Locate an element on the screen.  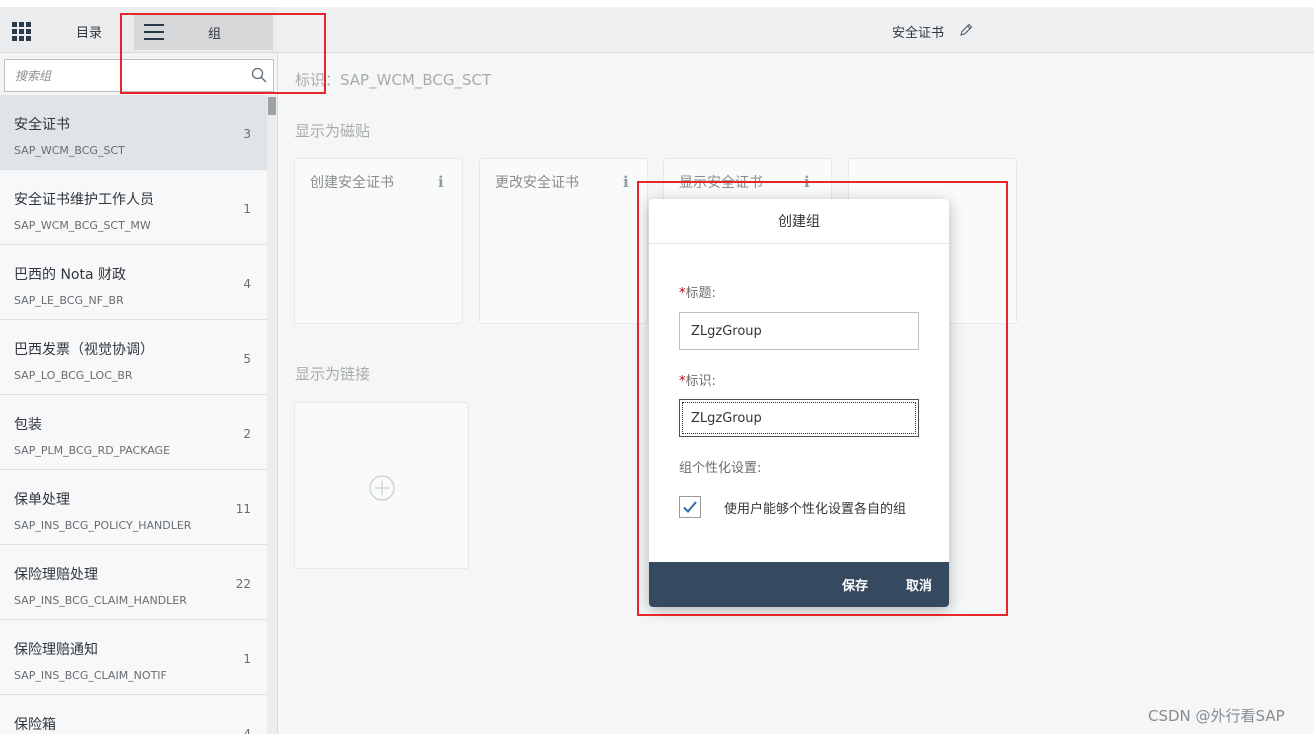
cancel-button: 取消 is located at coordinates (919, 584).